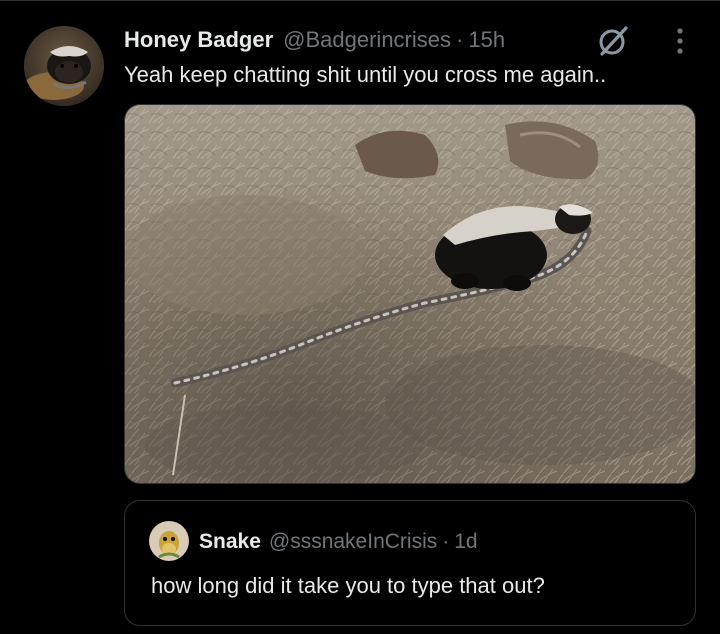  I want to click on display-name: Honey Badger, so click(198, 40).